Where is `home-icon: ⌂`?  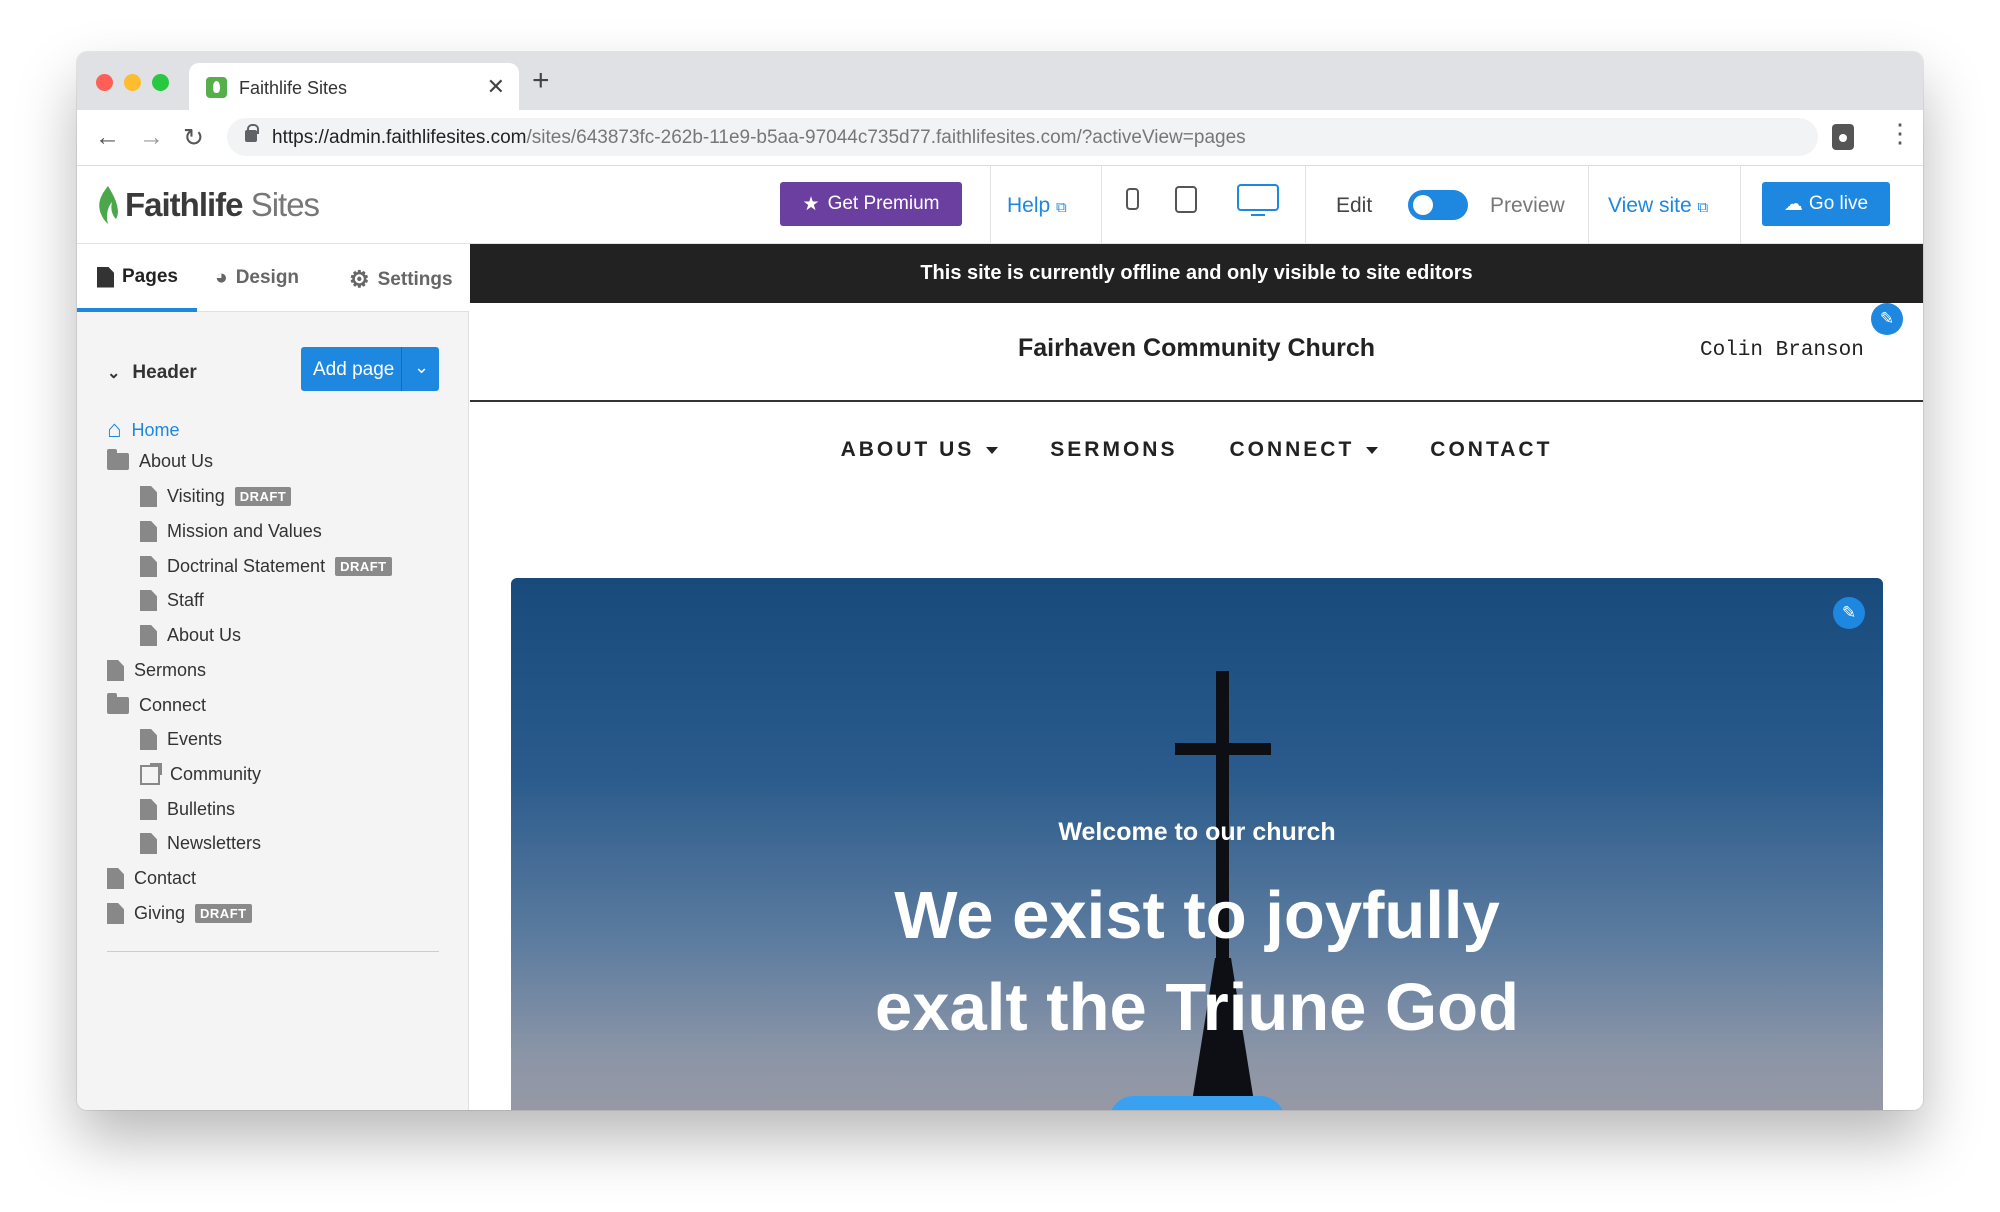 home-icon: ⌂ is located at coordinates (114, 429).